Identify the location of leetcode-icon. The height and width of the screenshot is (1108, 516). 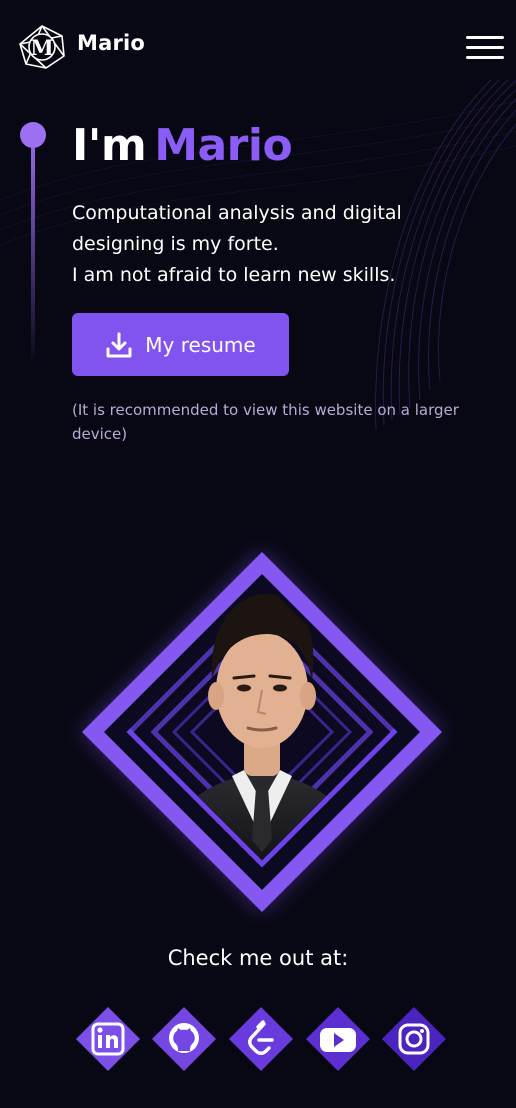
(261, 1039).